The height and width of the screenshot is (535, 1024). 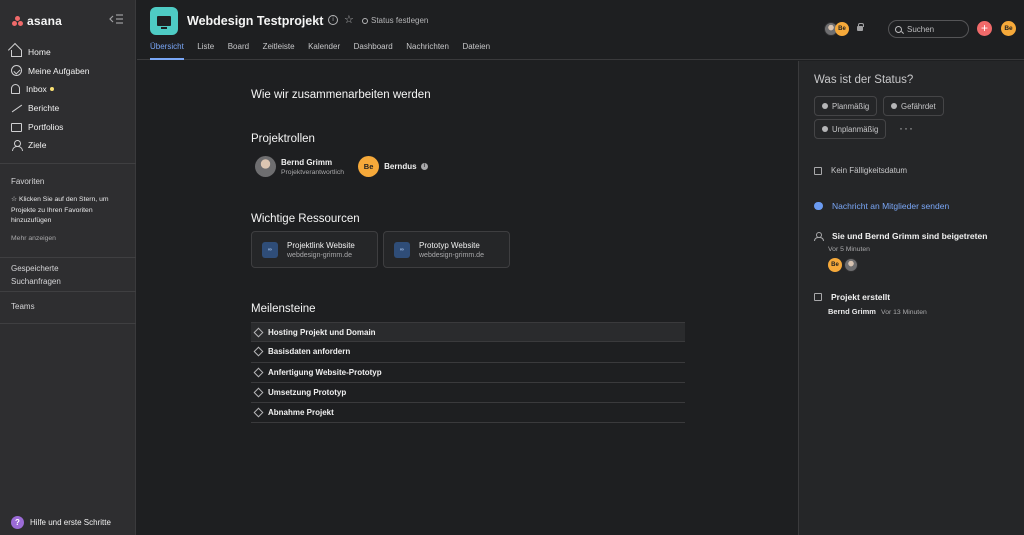 I want to click on teams-link: Teams, so click(x=23, y=306).